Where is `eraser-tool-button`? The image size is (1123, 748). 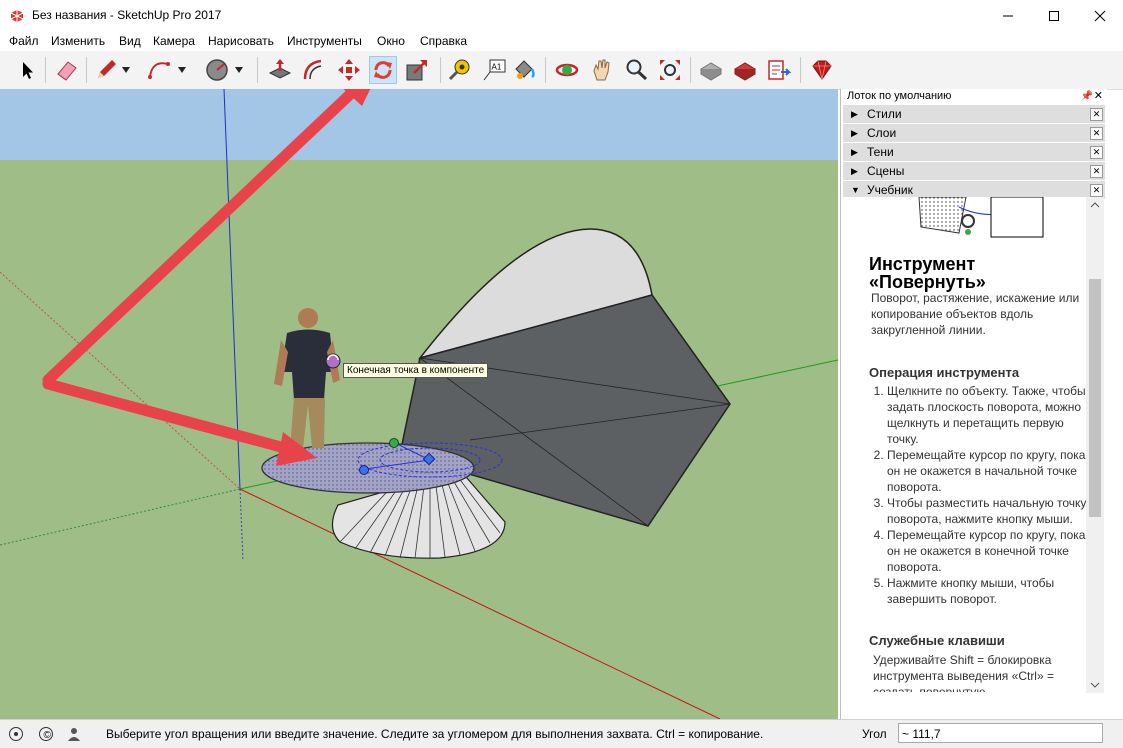 eraser-tool-button is located at coordinates (67, 70).